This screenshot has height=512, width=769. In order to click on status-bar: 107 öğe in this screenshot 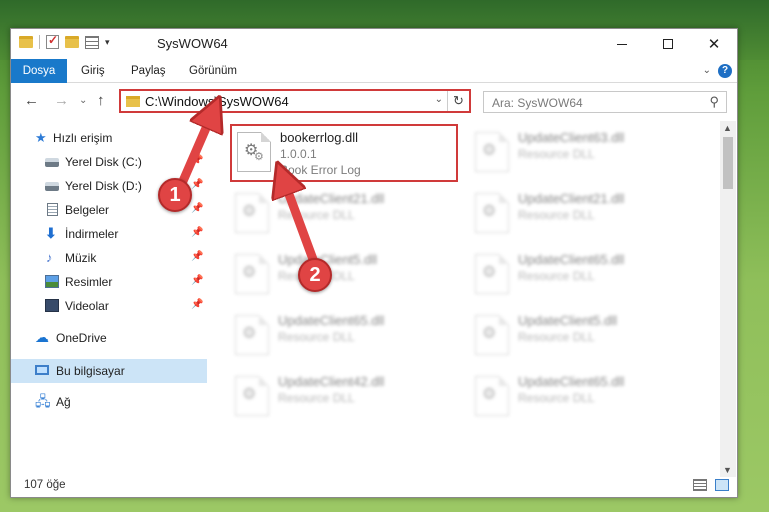, I will do `click(374, 486)`.